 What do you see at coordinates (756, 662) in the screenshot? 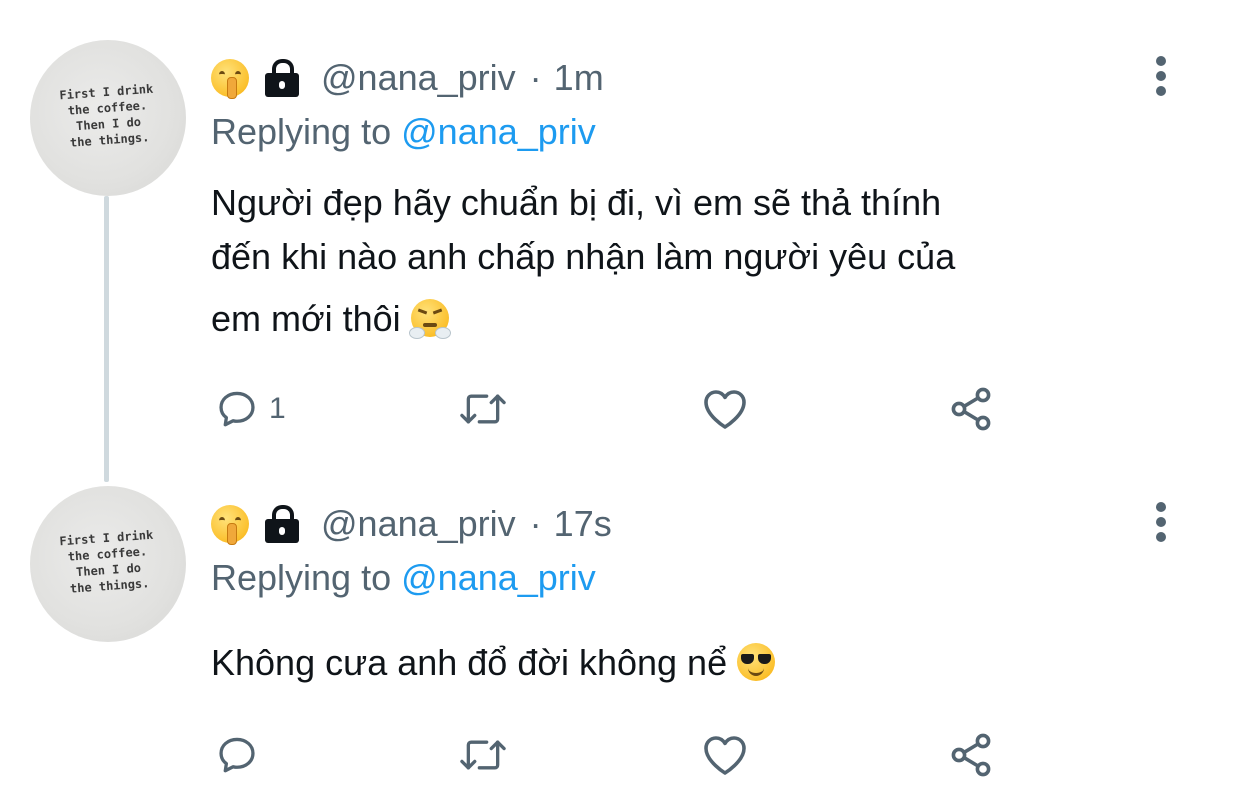
I see `smiling-face-with-sunglasses-icon` at bounding box center [756, 662].